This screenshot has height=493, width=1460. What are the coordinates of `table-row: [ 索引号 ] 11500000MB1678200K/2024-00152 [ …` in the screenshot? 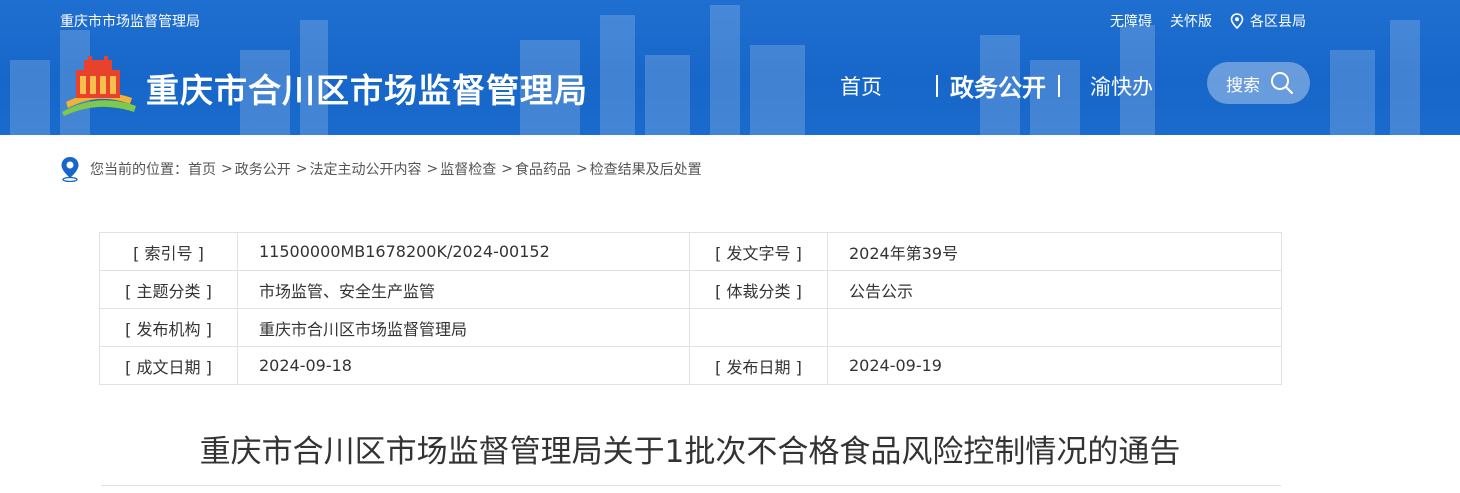 It's located at (690, 251).